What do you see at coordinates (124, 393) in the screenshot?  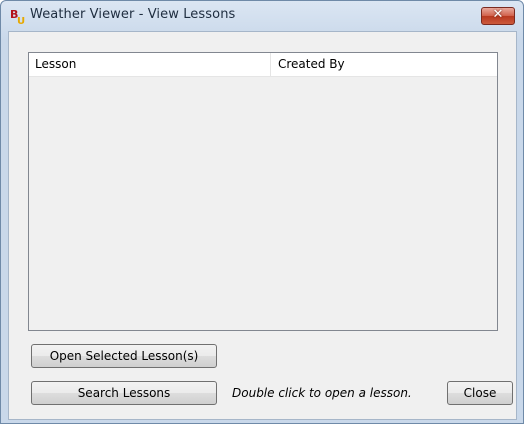 I see `search-lessons-button: Search Lessons` at bounding box center [124, 393].